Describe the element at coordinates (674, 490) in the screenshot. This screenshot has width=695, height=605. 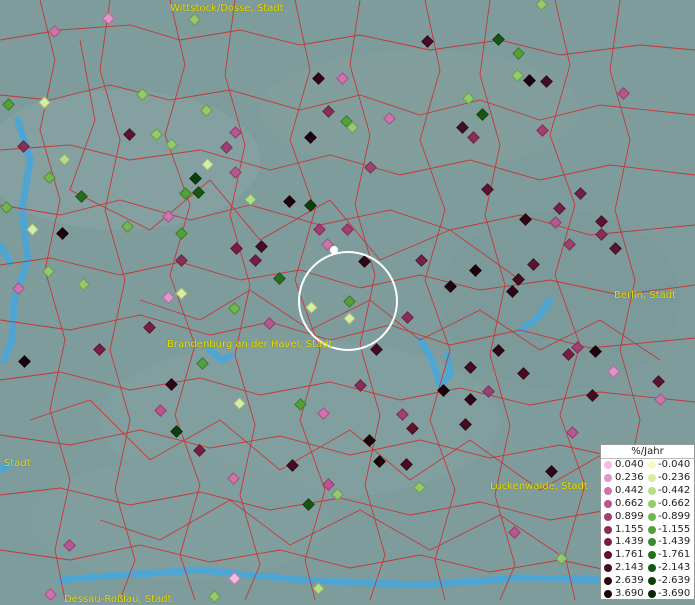
I see `legend-label-negative: -0.442` at that location.